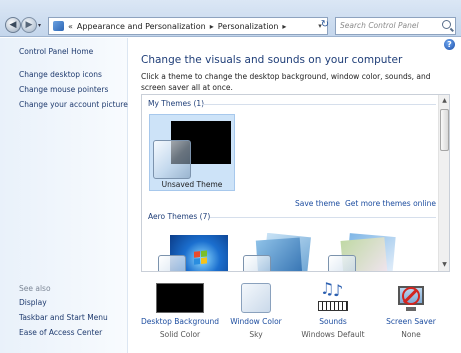  I want to click on sidebar-item-change-desktop-icons: Change desktop icons, so click(60, 74).